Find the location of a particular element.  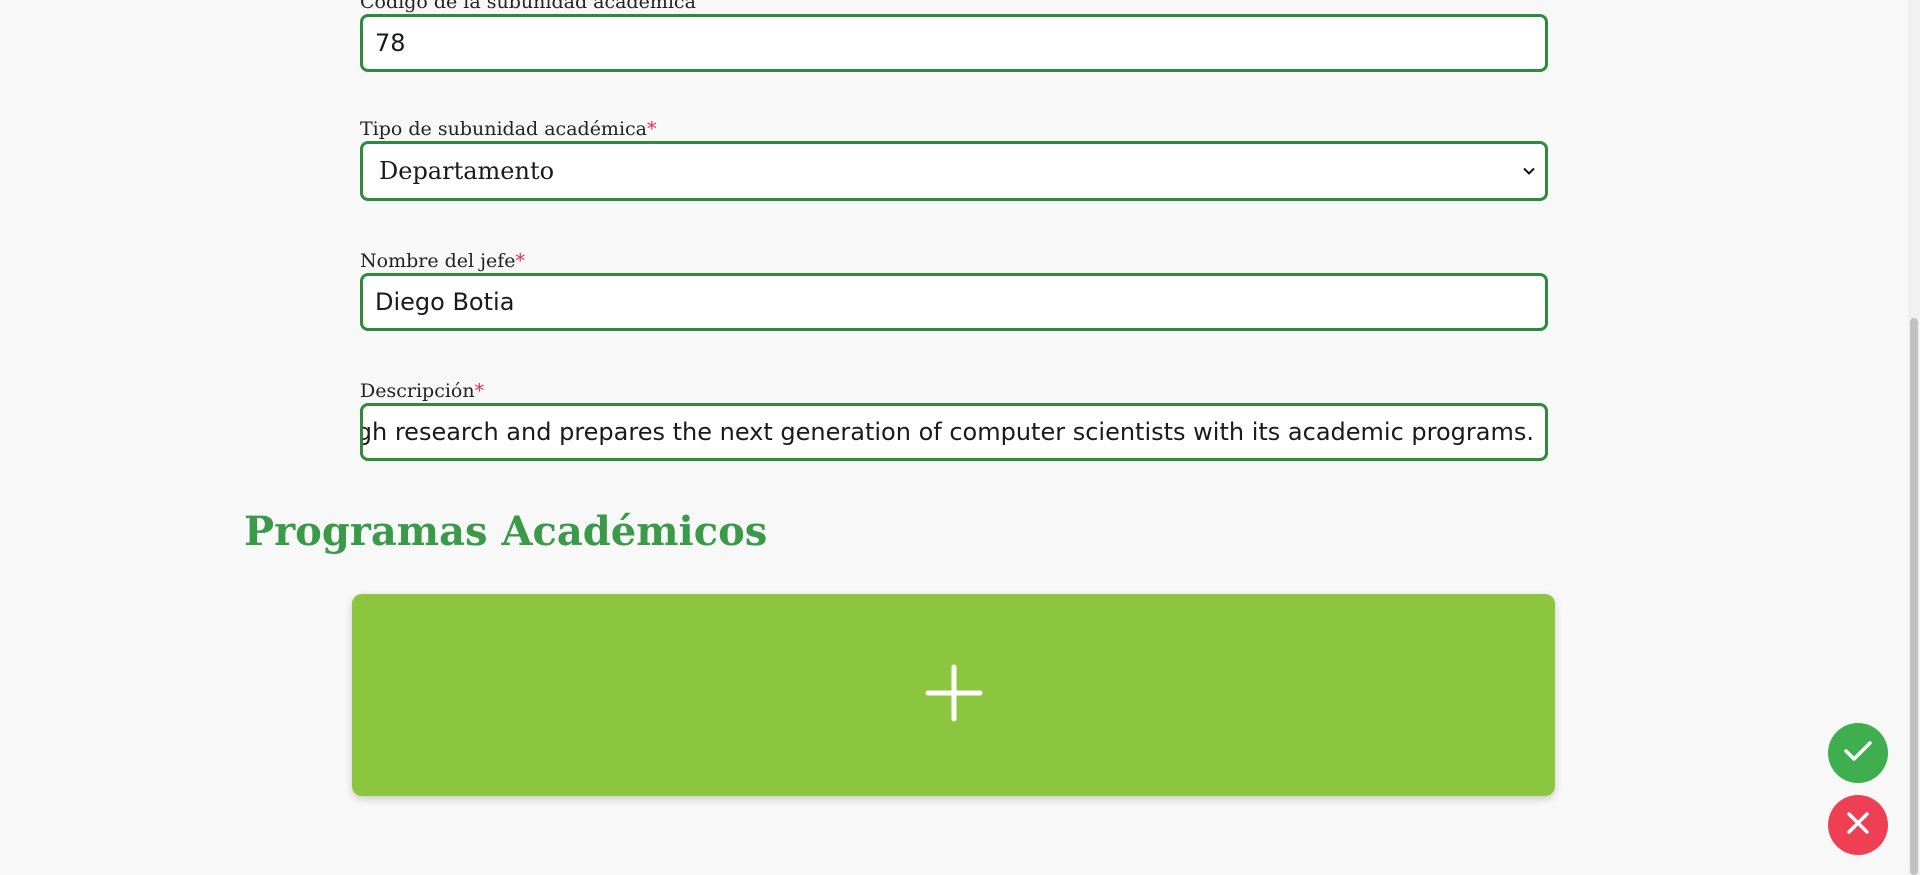

descripcion-required-mark: * is located at coordinates (479, 391).